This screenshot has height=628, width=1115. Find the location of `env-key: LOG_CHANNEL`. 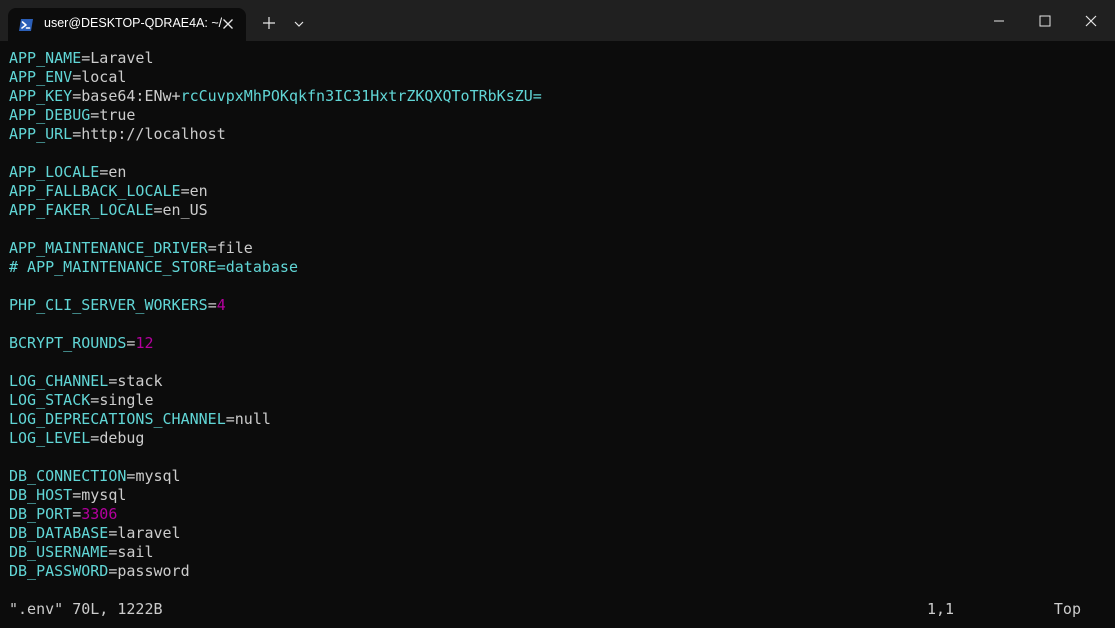

env-key: LOG_CHANNEL is located at coordinates (59, 381).